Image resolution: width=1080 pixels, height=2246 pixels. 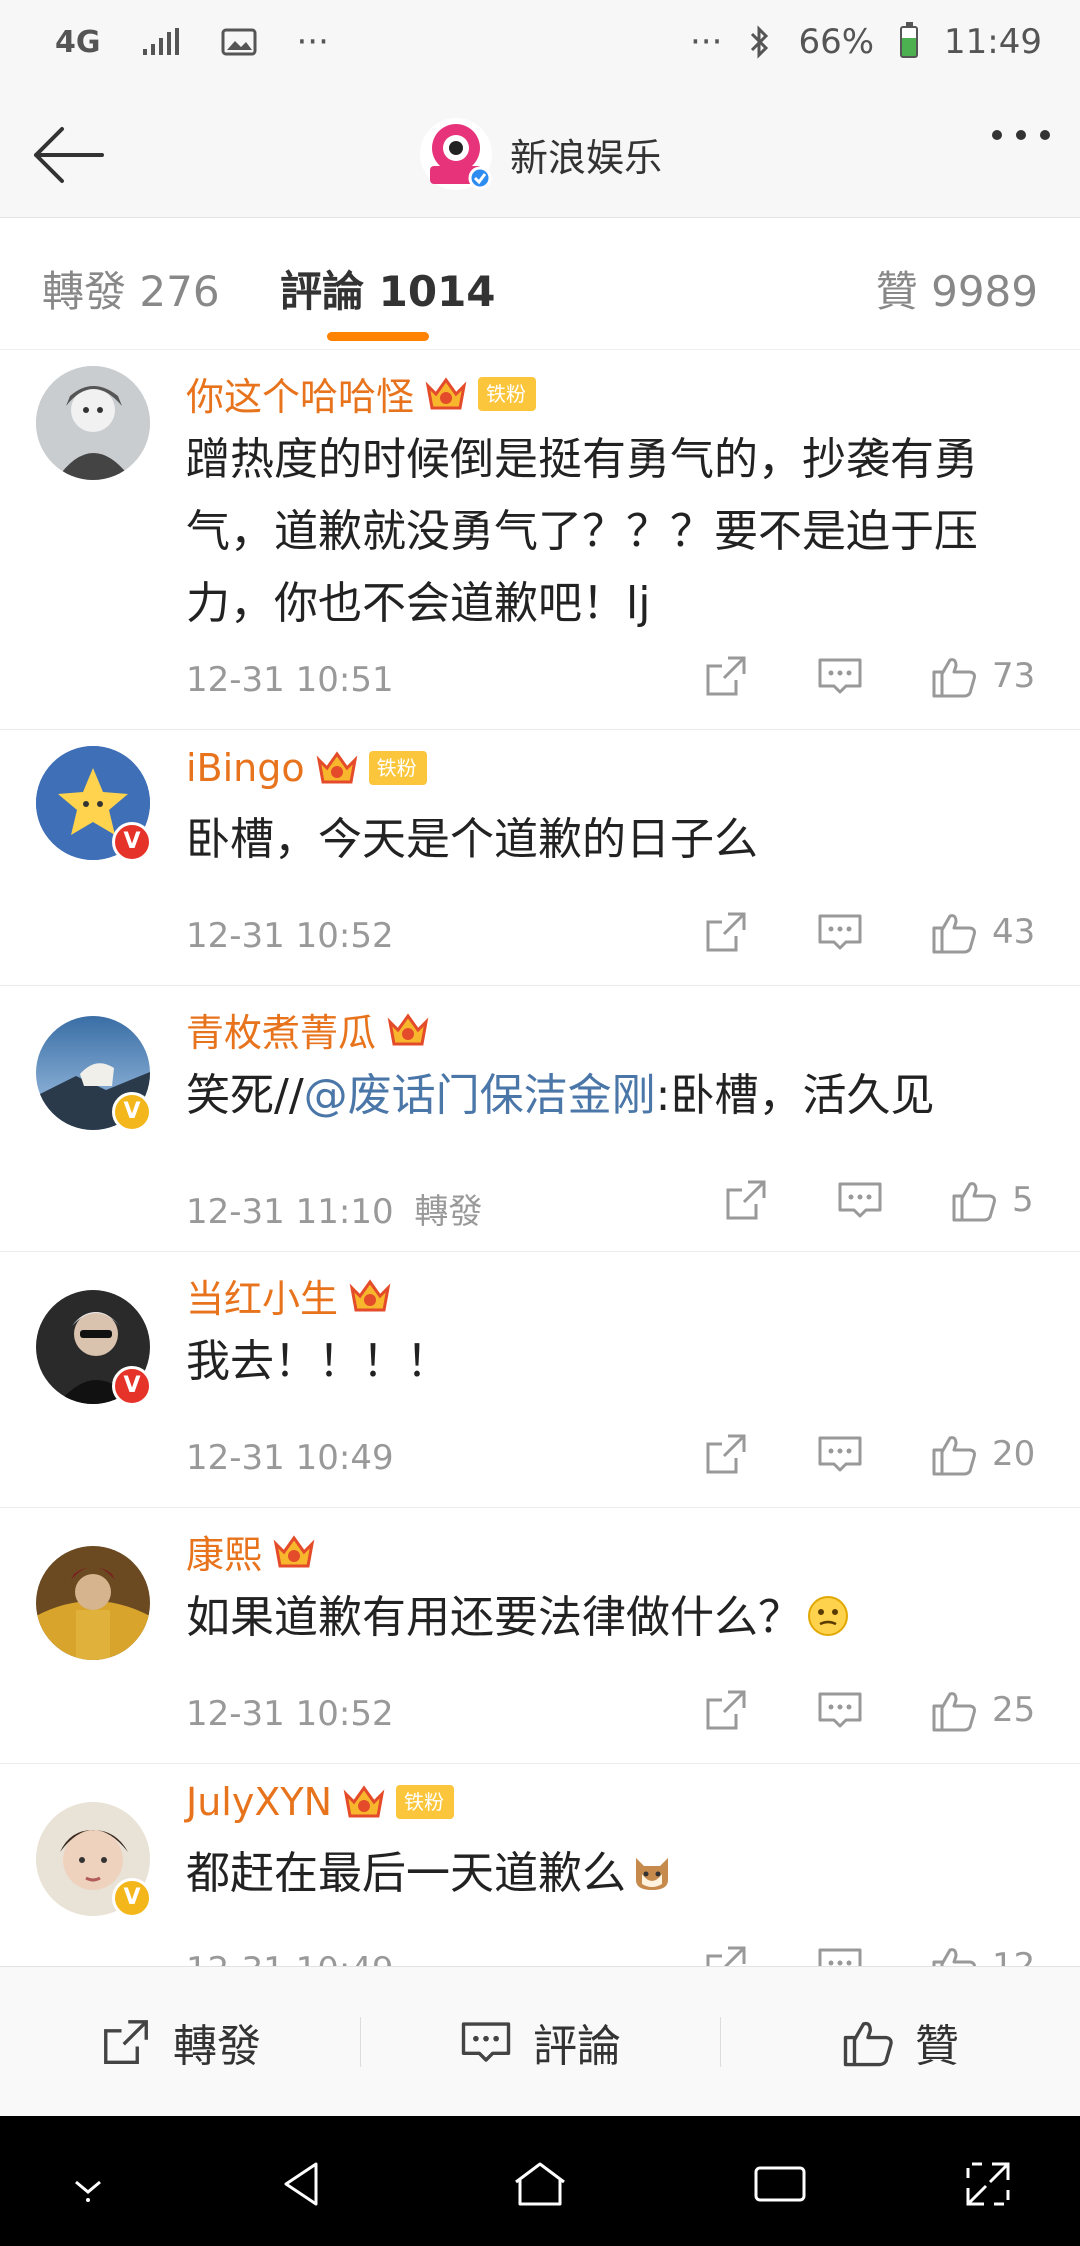 What do you see at coordinates (290, 1458) in the screenshot?
I see `comment-time: 12-31 10:49` at bounding box center [290, 1458].